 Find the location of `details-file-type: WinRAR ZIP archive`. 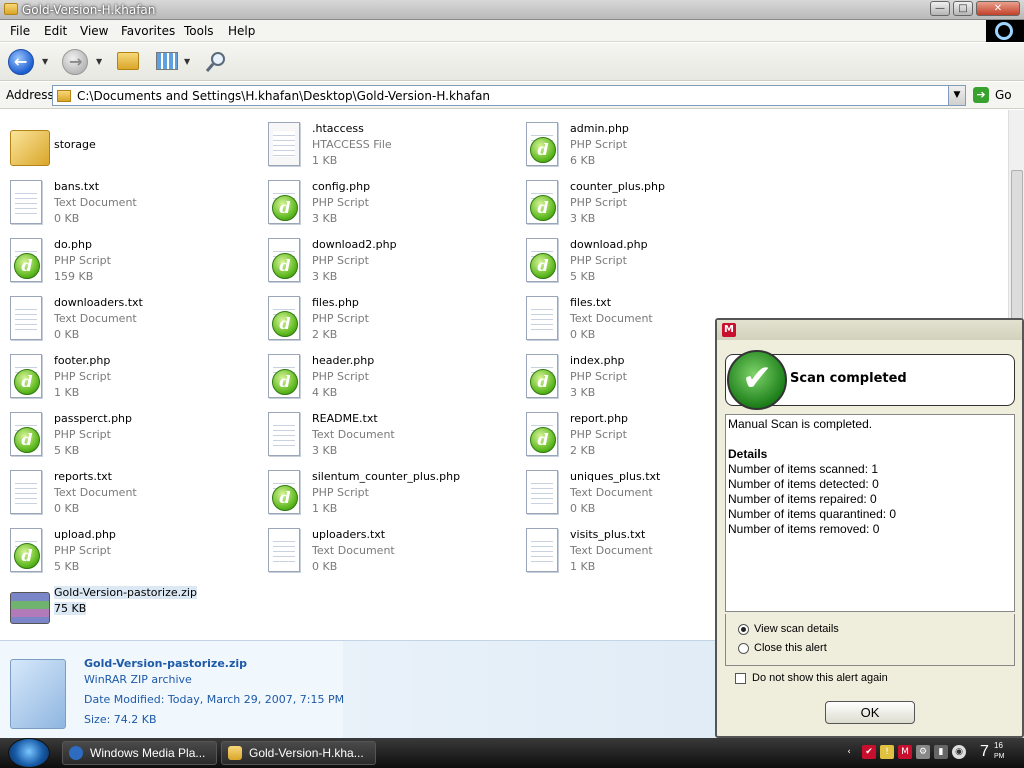

details-file-type: WinRAR ZIP archive is located at coordinates (138, 679).